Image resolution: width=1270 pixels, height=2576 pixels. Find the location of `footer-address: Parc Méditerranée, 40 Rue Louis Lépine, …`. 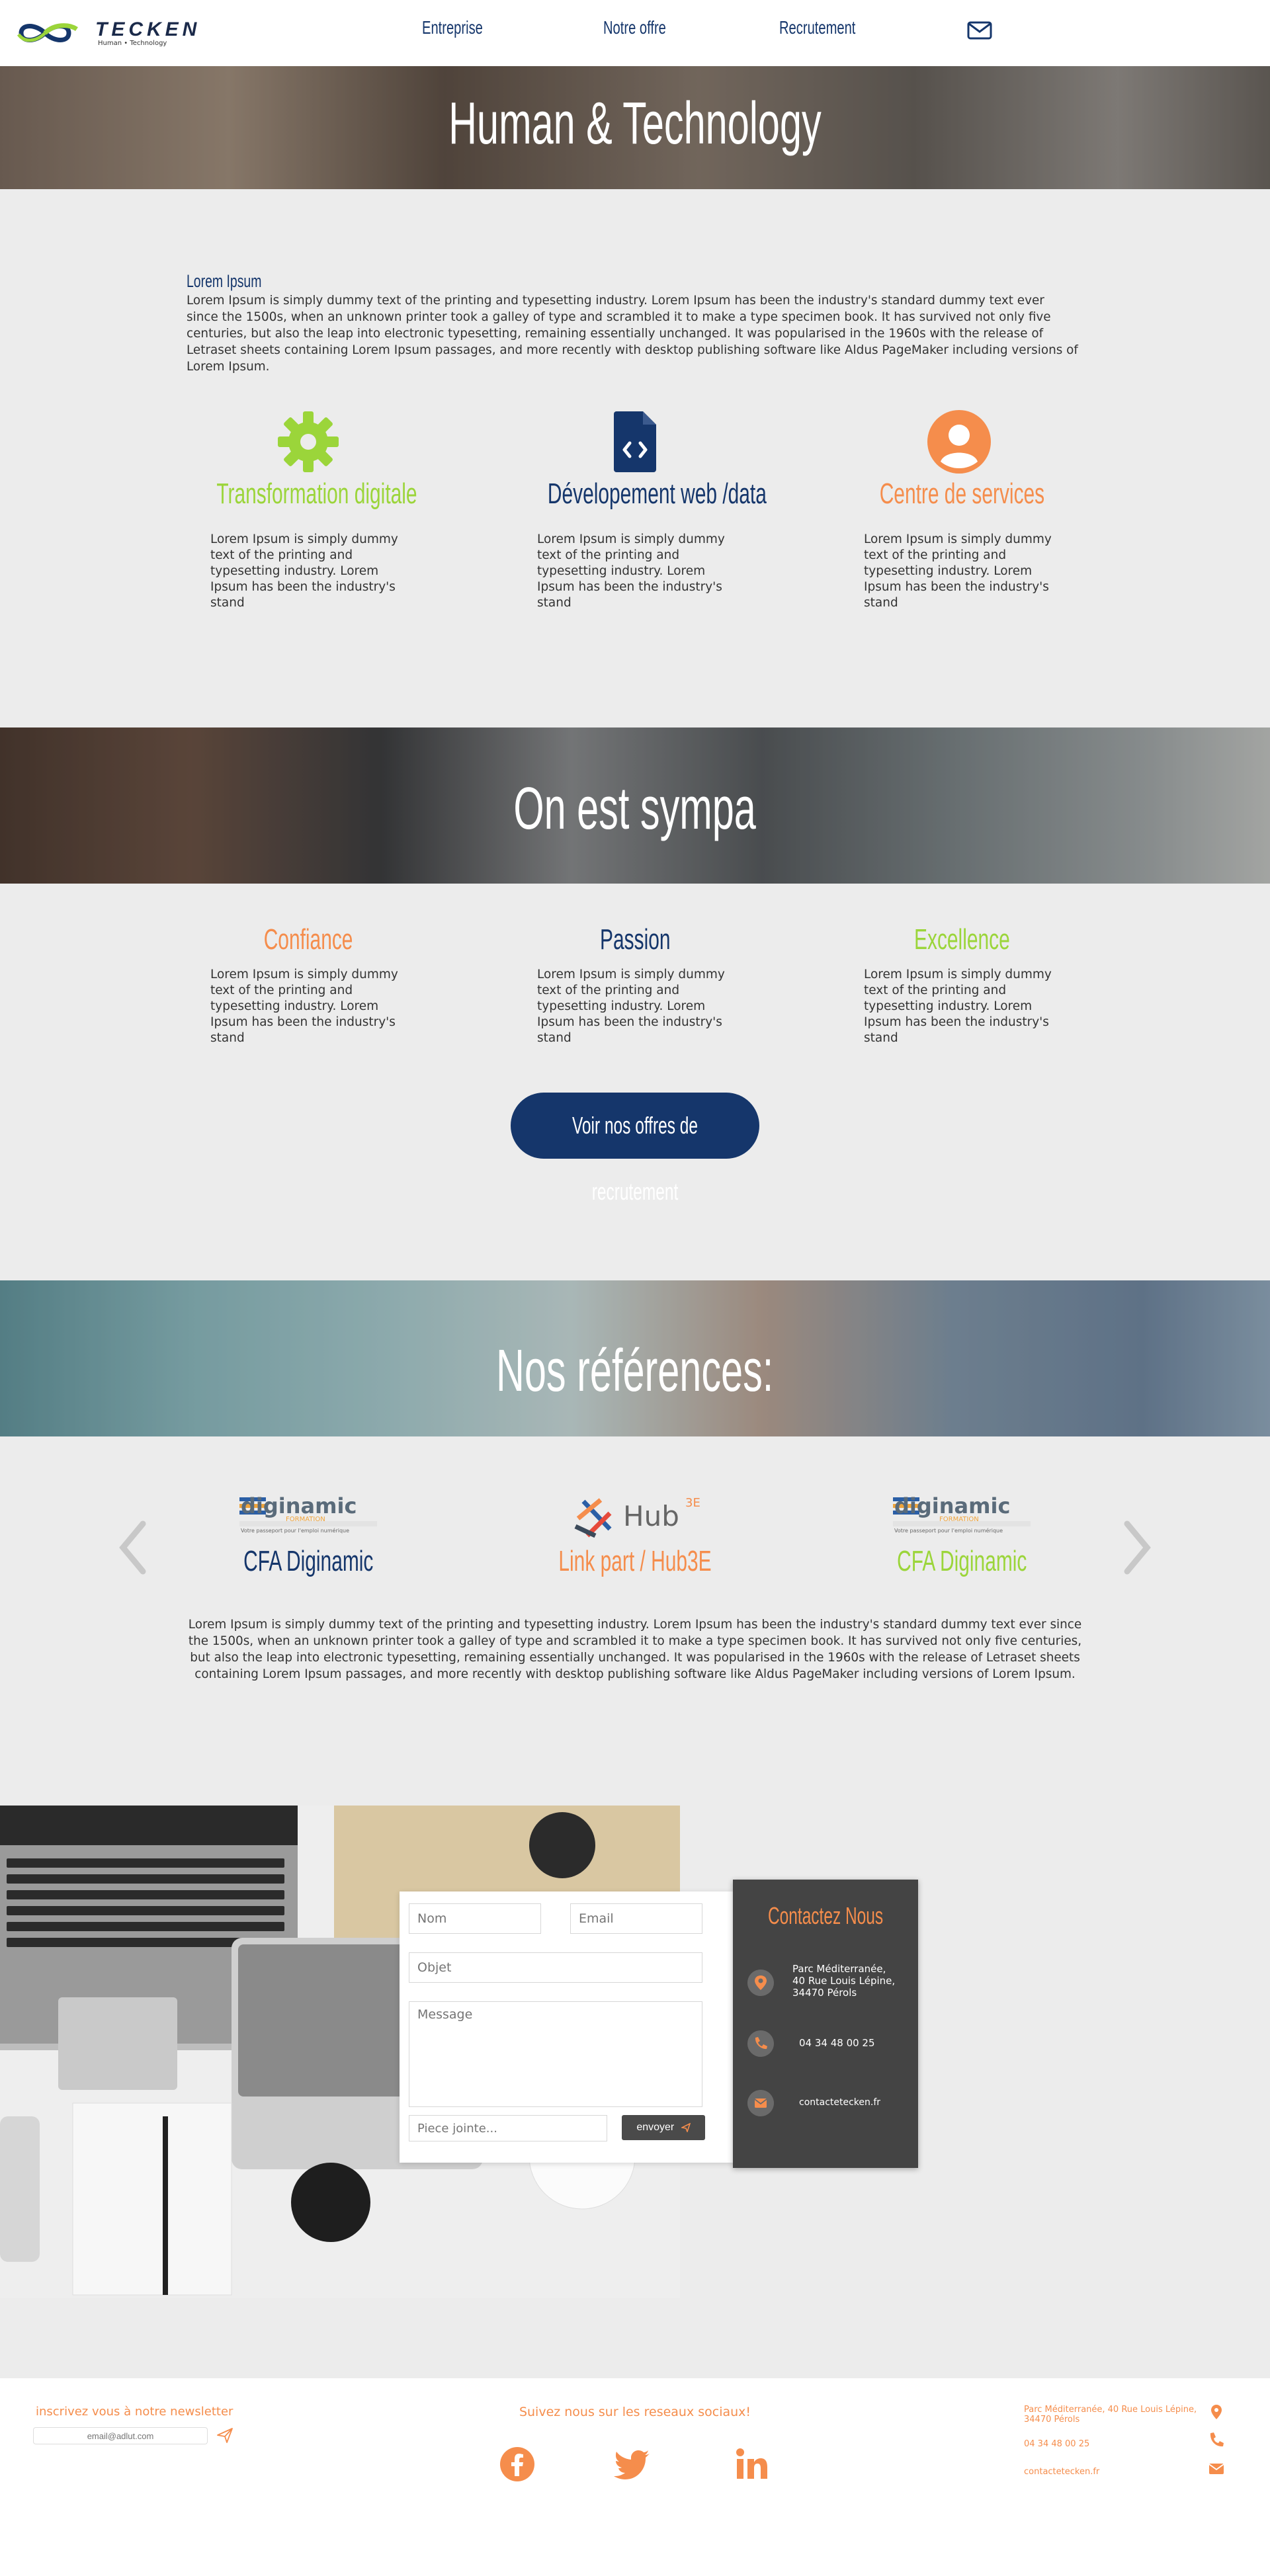

footer-address: Parc Méditerranée, 40 Rue Louis Lépine, … is located at coordinates (1110, 2415).